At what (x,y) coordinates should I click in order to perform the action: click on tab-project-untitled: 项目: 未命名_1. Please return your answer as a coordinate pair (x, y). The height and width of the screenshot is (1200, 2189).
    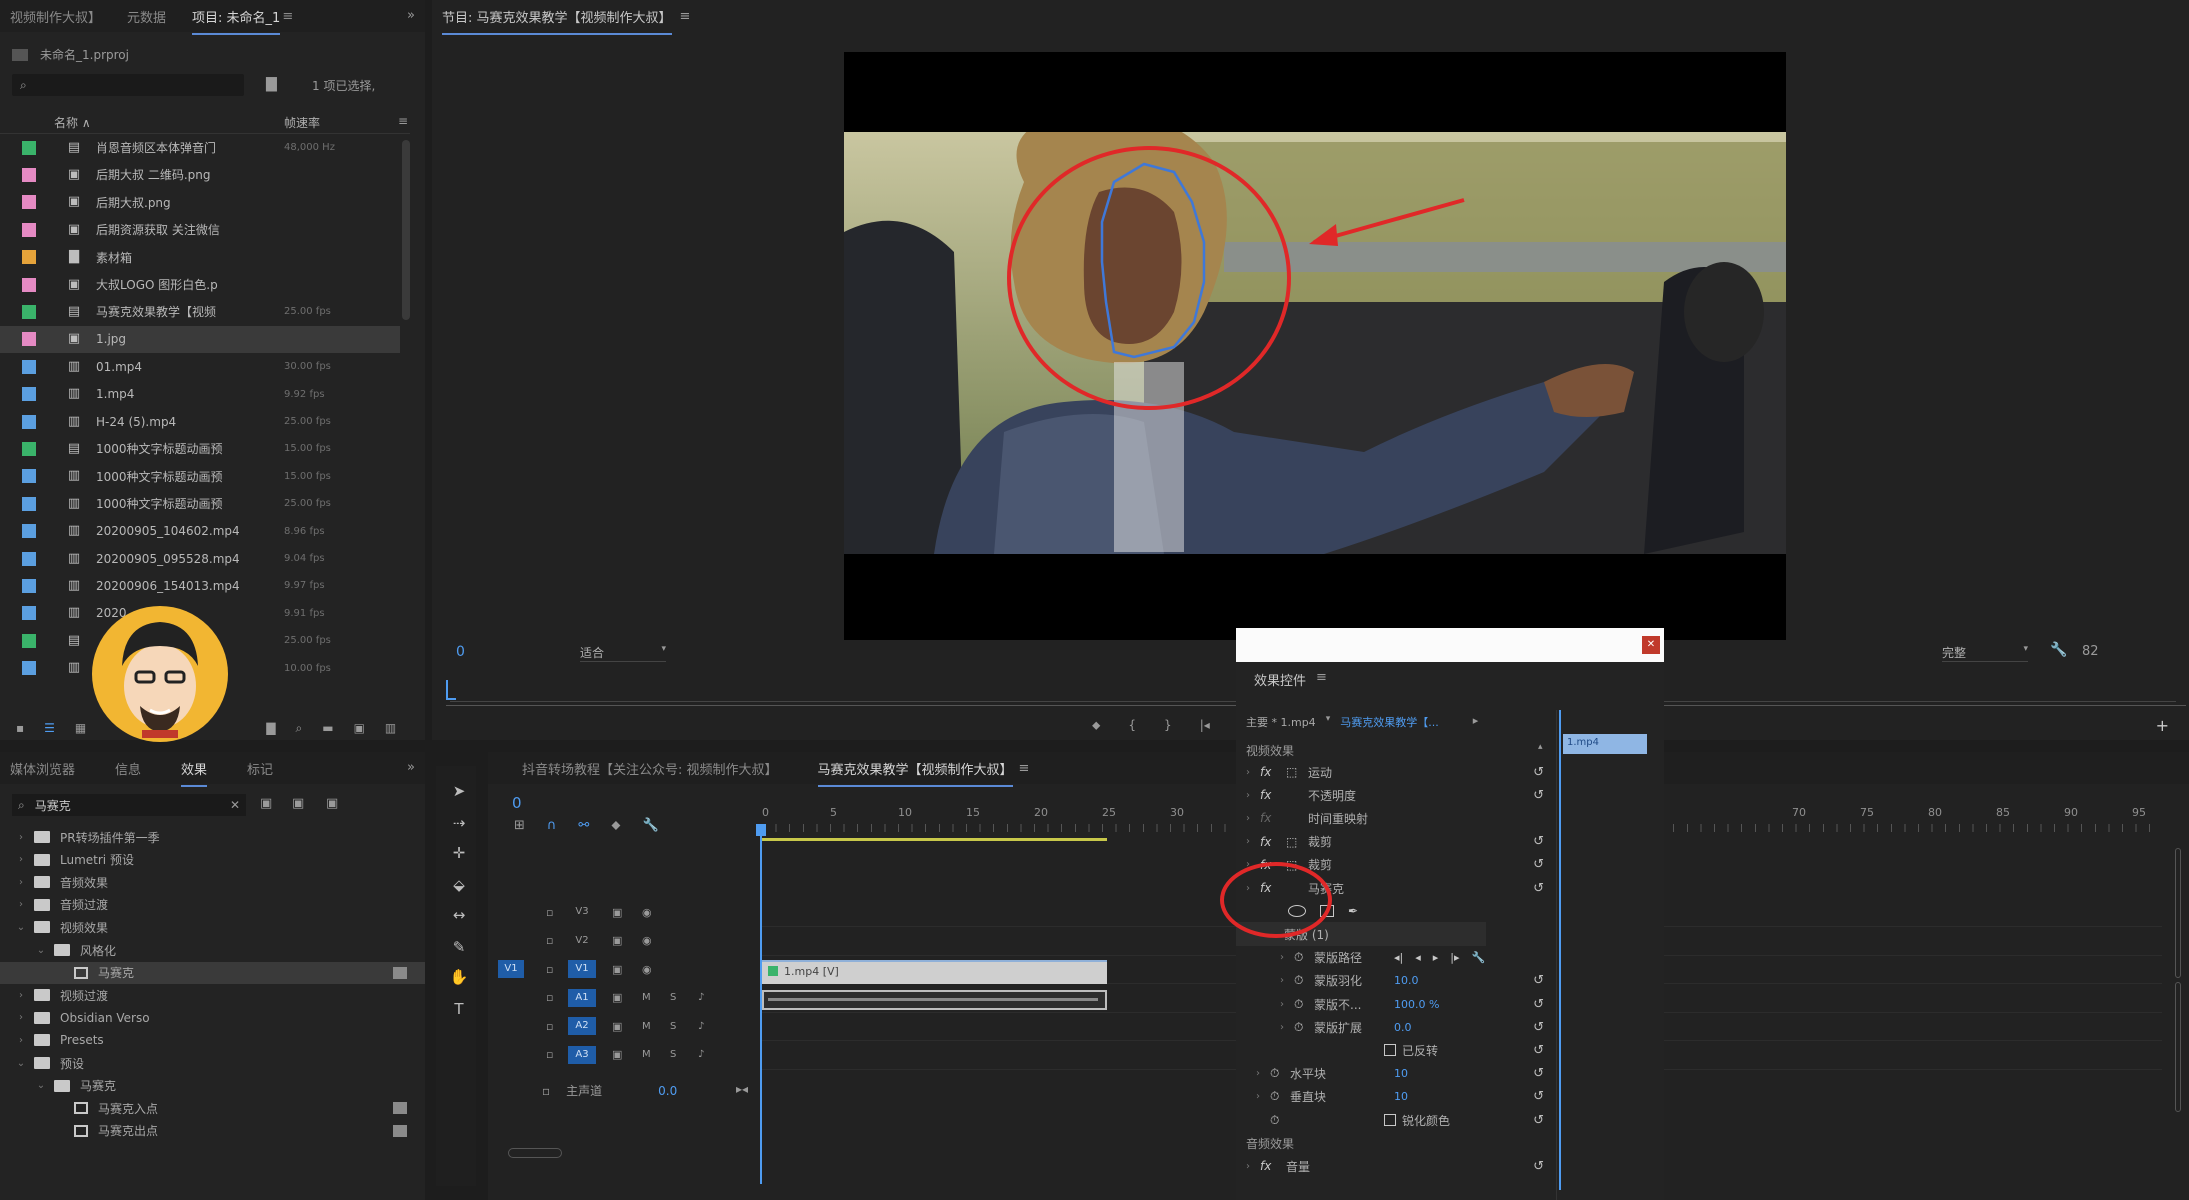
    Looking at the image, I should click on (236, 21).